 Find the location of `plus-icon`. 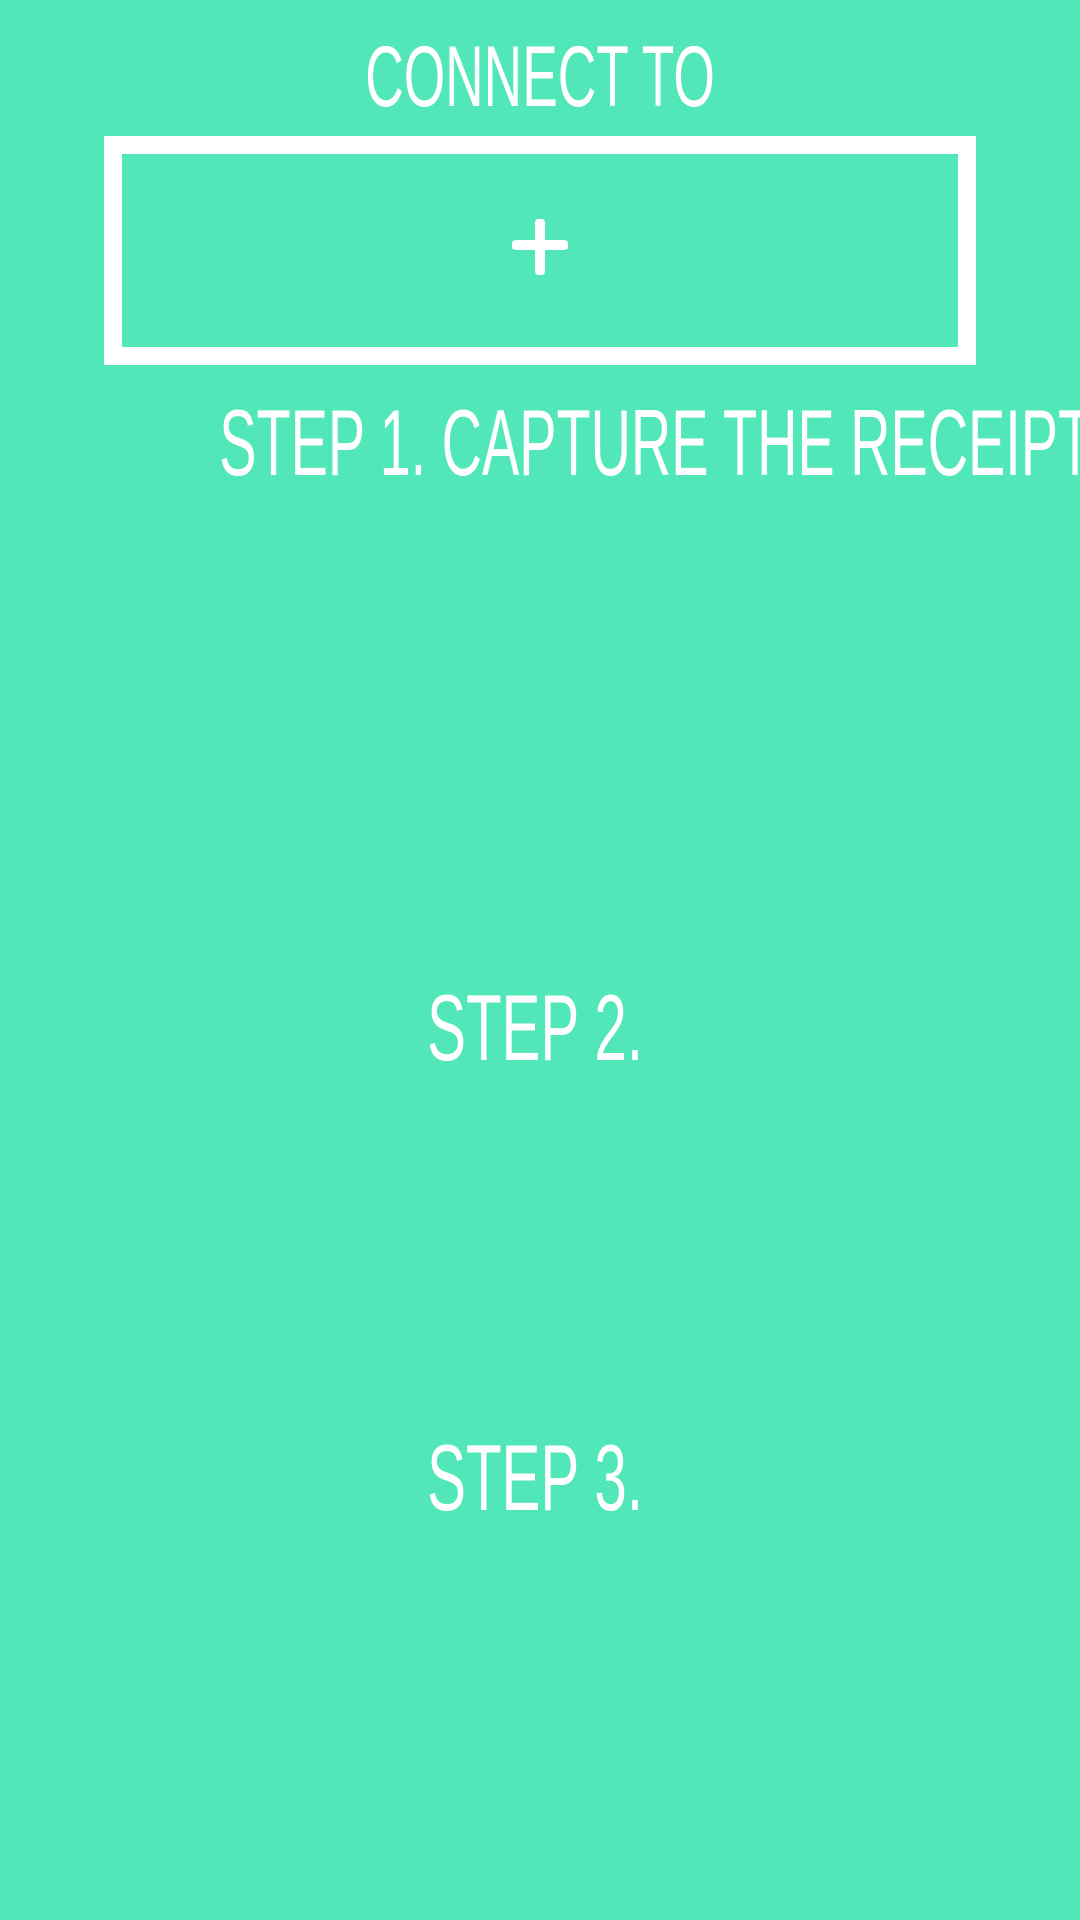

plus-icon is located at coordinates (540, 250).